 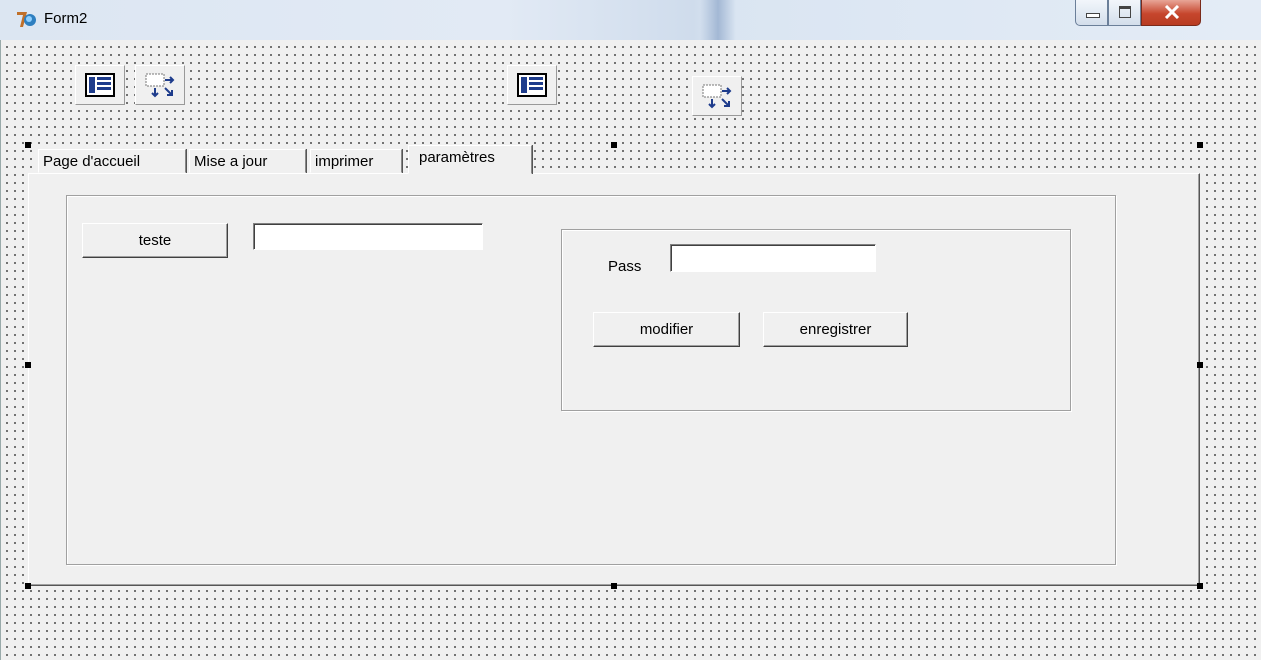 I want to click on teste-input, so click(x=368, y=236).